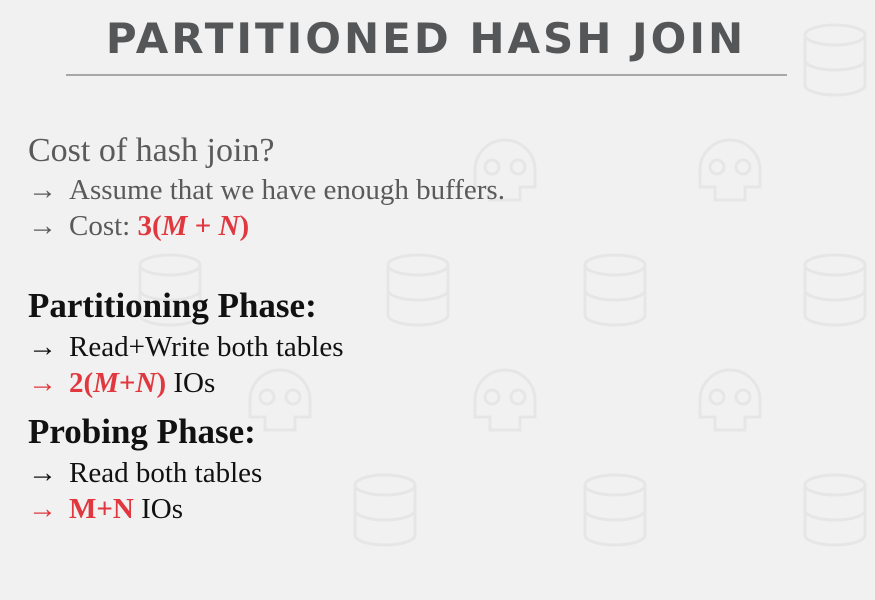  I want to click on cost-prefix: Cost:, so click(103, 226).